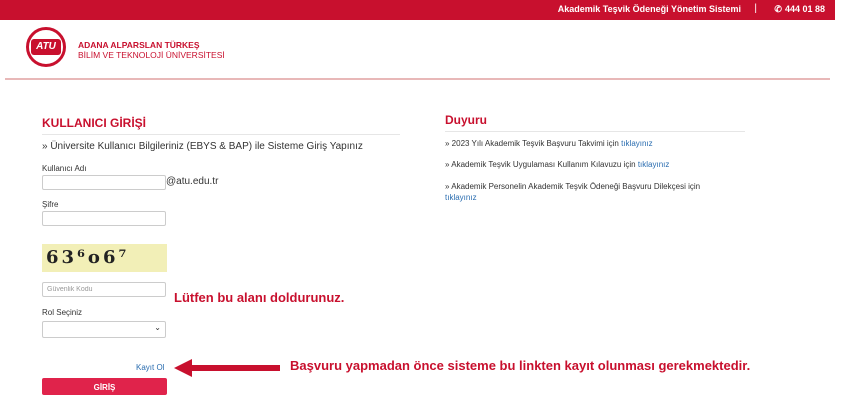 The image size is (845, 413). What do you see at coordinates (595, 131) in the screenshot?
I see `announcements-divider` at bounding box center [595, 131].